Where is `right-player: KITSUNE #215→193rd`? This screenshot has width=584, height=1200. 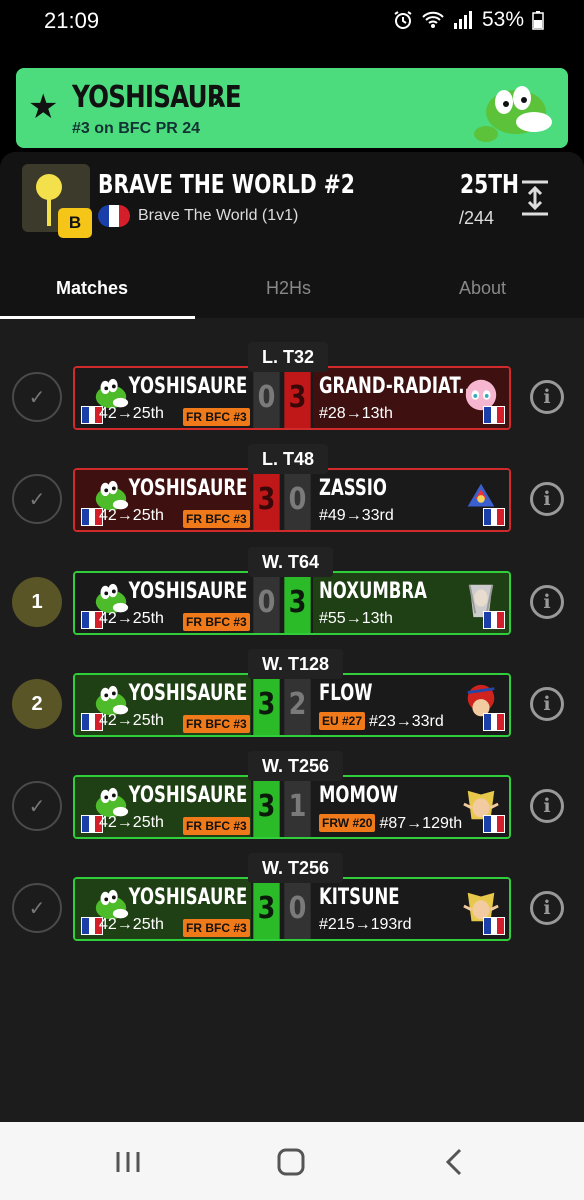
right-player: KITSUNE #215→193rd is located at coordinates (411, 909).